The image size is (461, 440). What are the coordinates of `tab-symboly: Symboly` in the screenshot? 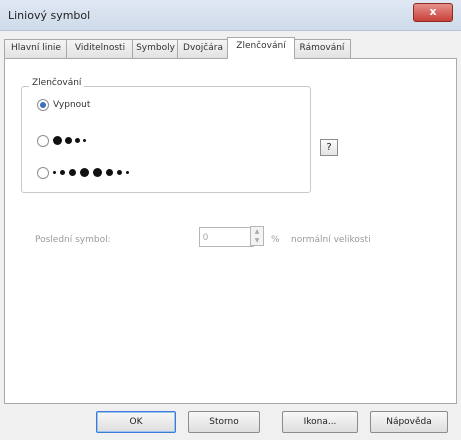 It's located at (155, 48).